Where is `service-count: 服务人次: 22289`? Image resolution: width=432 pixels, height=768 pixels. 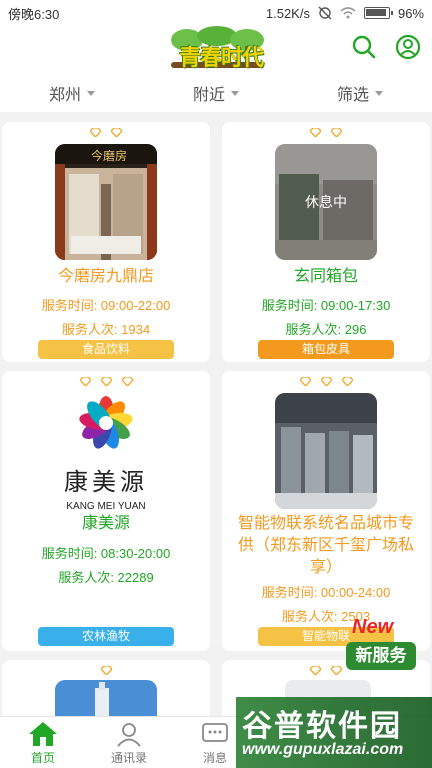 service-count: 服务人次: 22289 is located at coordinates (106, 577).